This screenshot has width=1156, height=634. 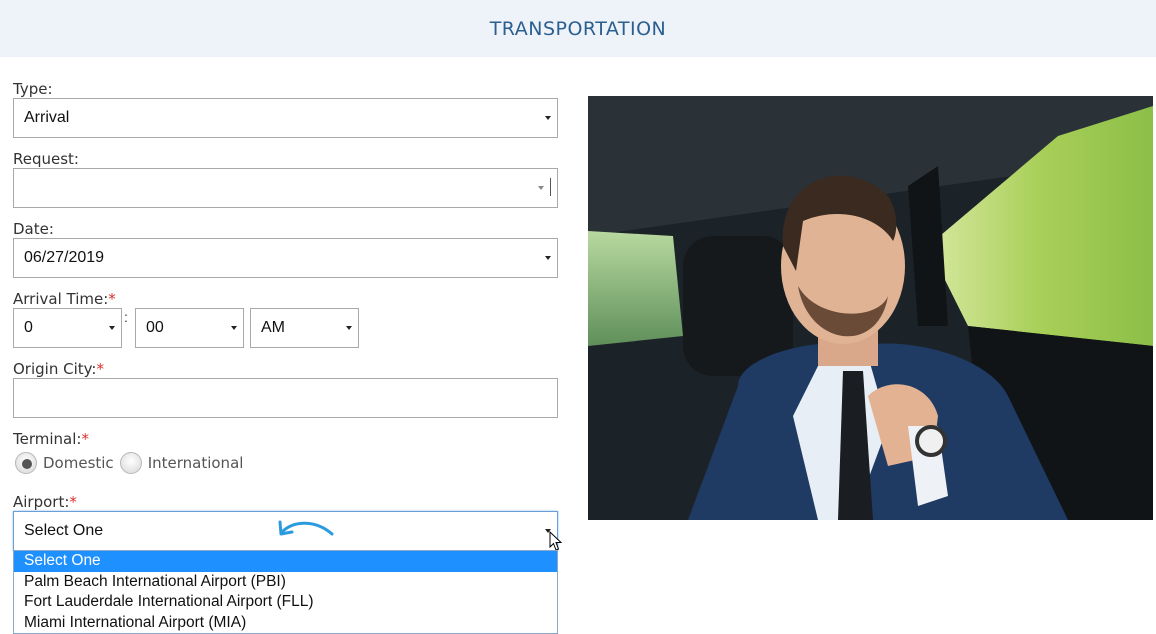 I want to click on origin-city-label: Origin City:*, so click(x=58, y=369).